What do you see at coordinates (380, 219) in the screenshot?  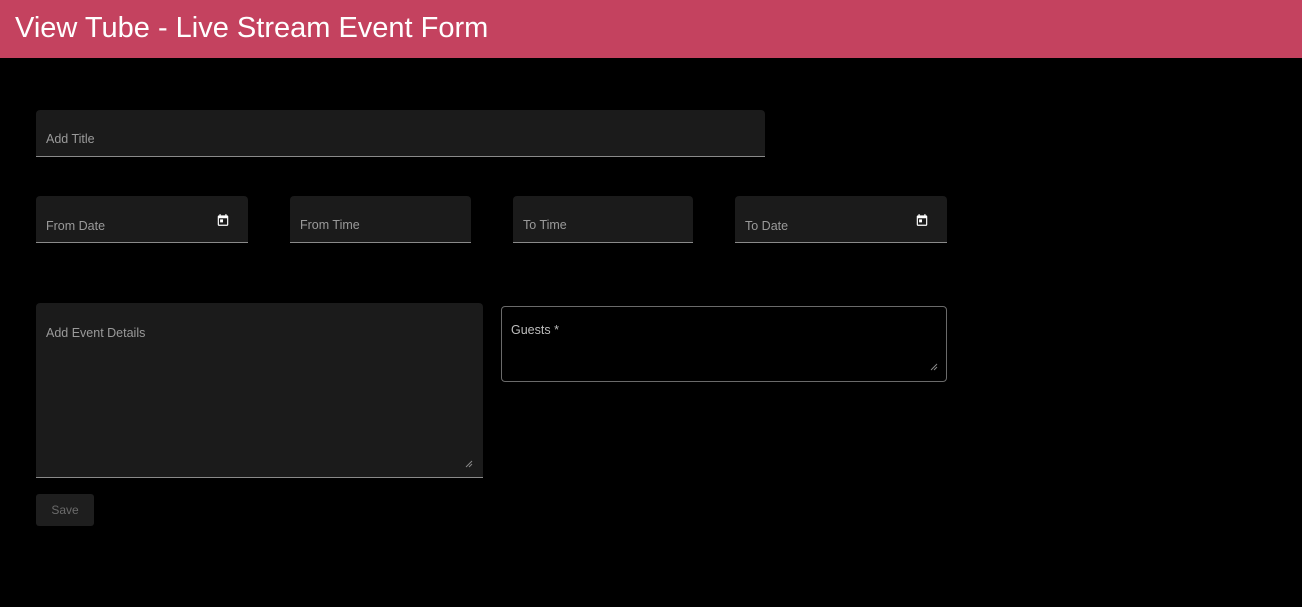 I see `from-time-field: From Time` at bounding box center [380, 219].